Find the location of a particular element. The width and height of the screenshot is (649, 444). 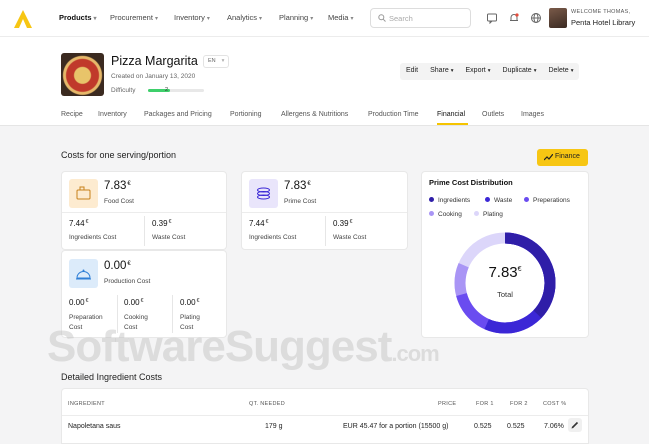

food-ingredients-label: Ingredients Cost is located at coordinates (93, 237).